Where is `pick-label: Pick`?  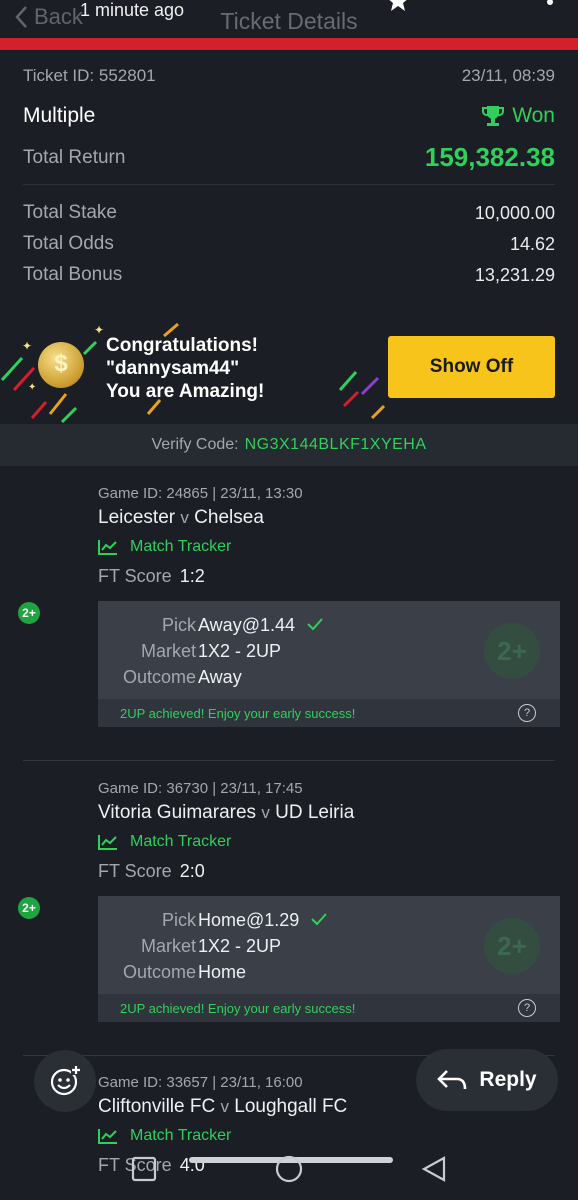
pick-label: Pick is located at coordinates (178, 625).